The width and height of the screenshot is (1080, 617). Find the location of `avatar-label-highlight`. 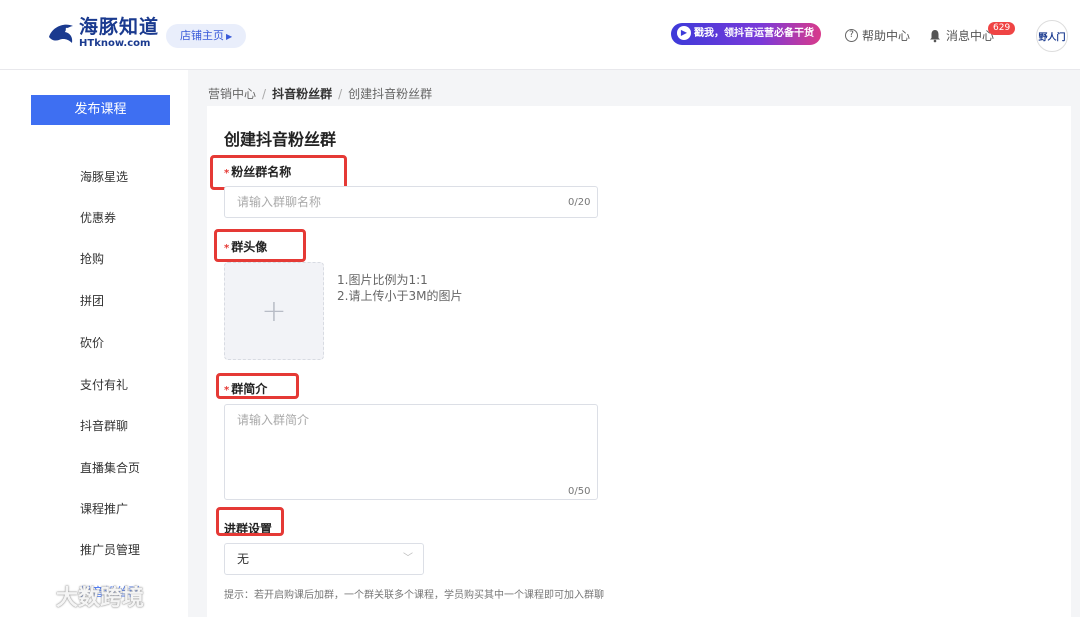

avatar-label-highlight is located at coordinates (260, 245).